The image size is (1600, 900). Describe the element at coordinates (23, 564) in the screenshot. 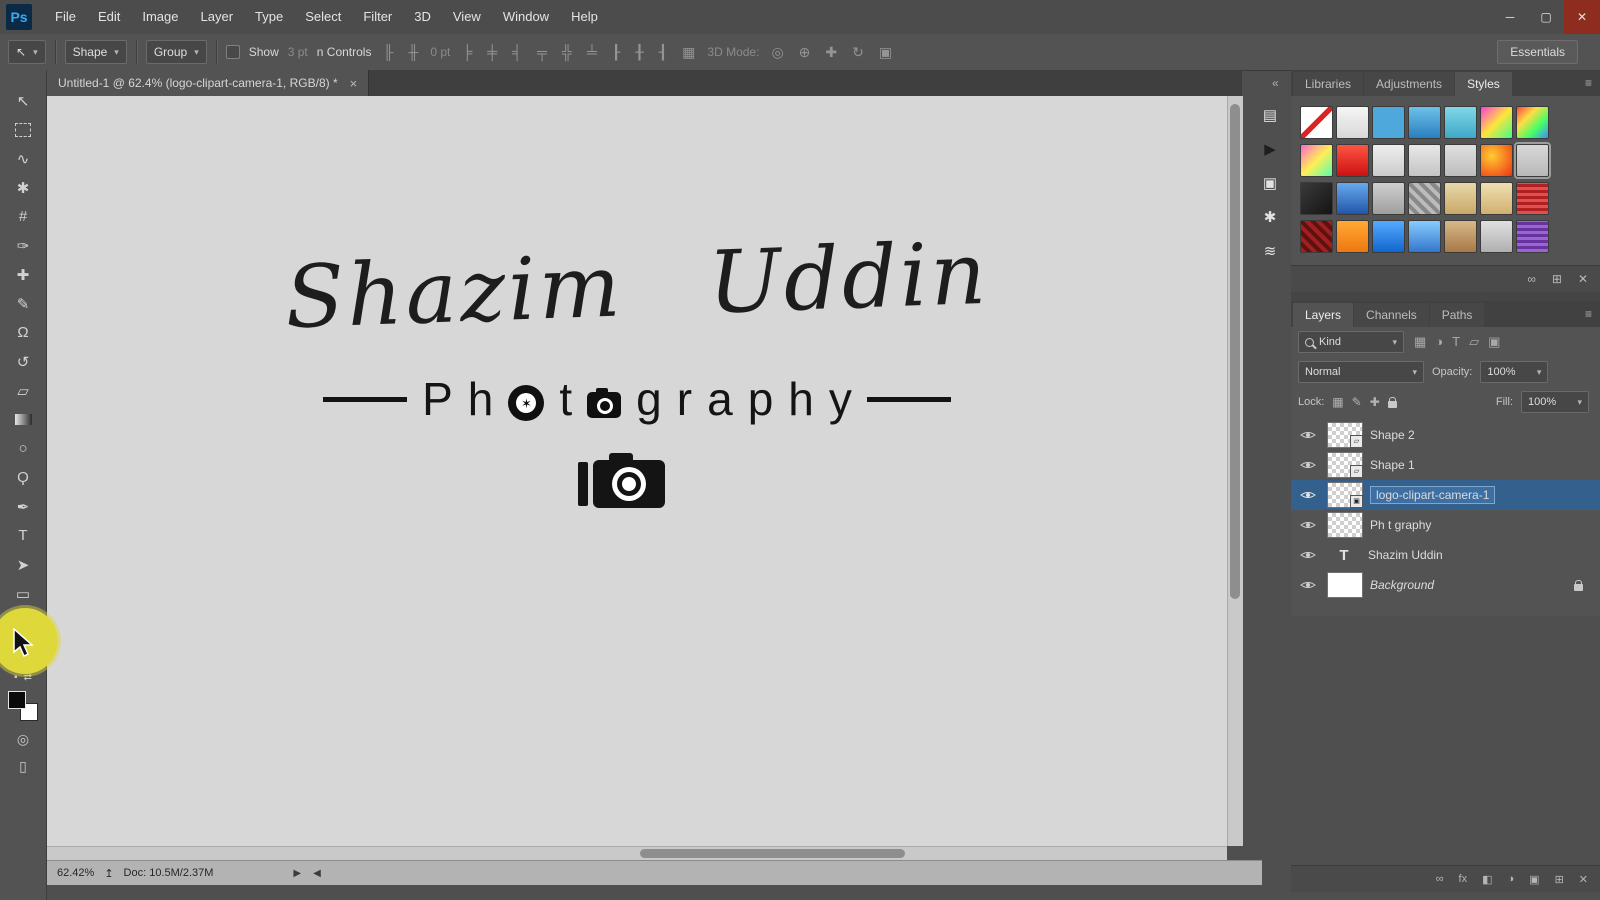

I see `path-selection-tool: ➤` at that location.